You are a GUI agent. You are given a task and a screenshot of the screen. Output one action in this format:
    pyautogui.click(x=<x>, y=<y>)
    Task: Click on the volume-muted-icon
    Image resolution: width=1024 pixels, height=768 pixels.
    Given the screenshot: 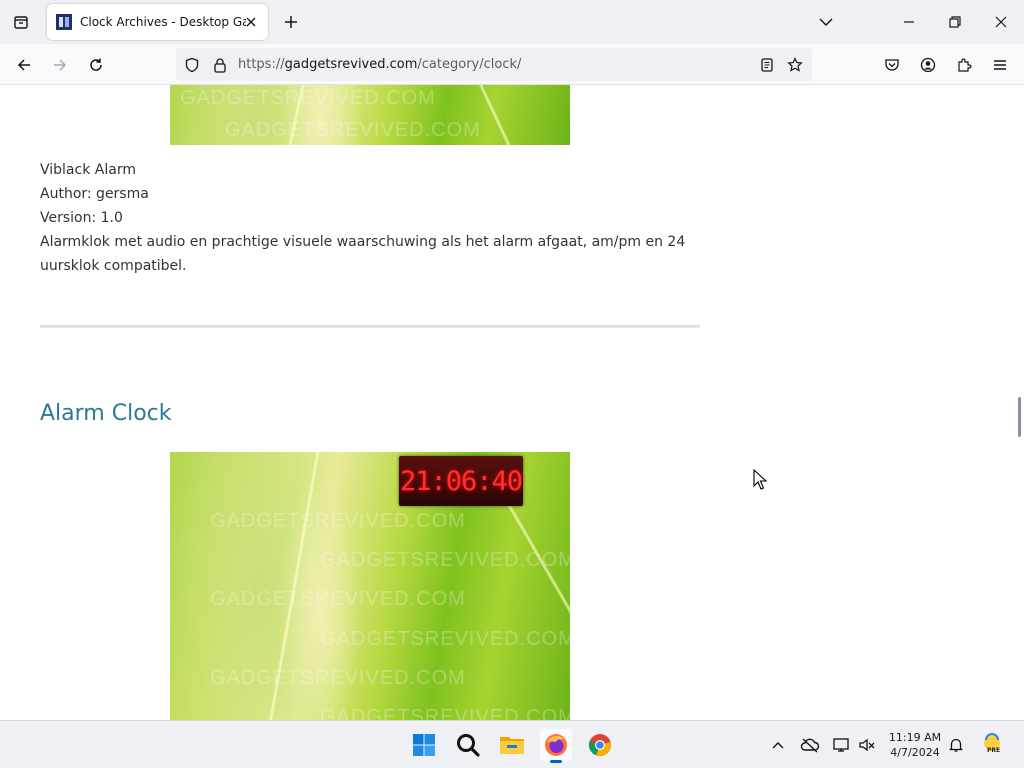 What is the action you would take?
    pyautogui.click(x=867, y=745)
    